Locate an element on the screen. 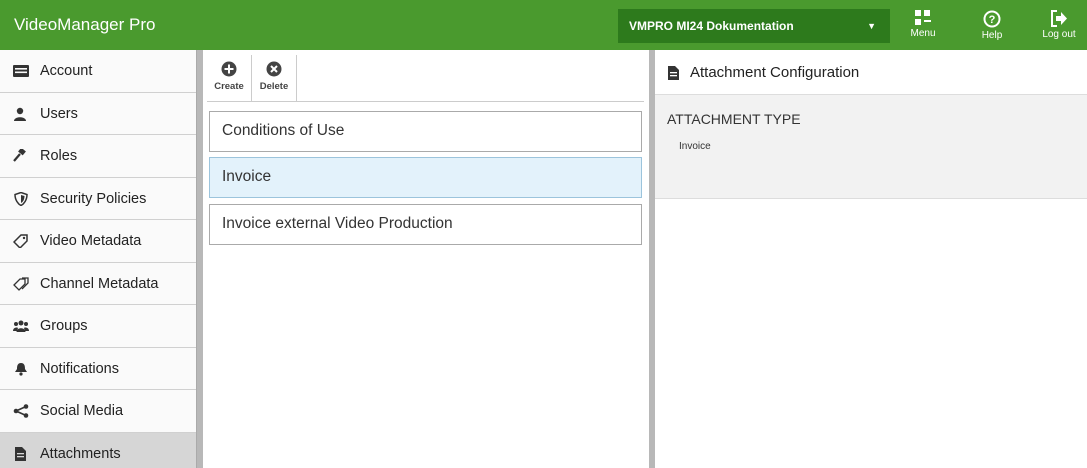 Image resolution: width=1087 pixels, height=468 pixels. sidebar-item-label: Account is located at coordinates (66, 71).